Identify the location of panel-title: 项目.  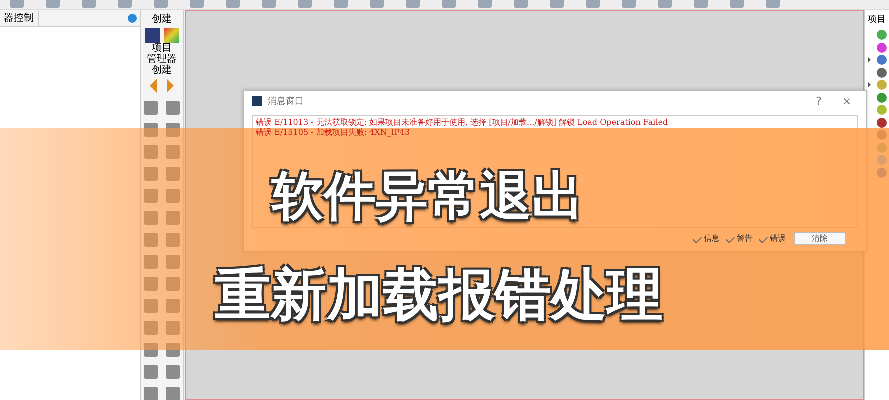
(877, 20).